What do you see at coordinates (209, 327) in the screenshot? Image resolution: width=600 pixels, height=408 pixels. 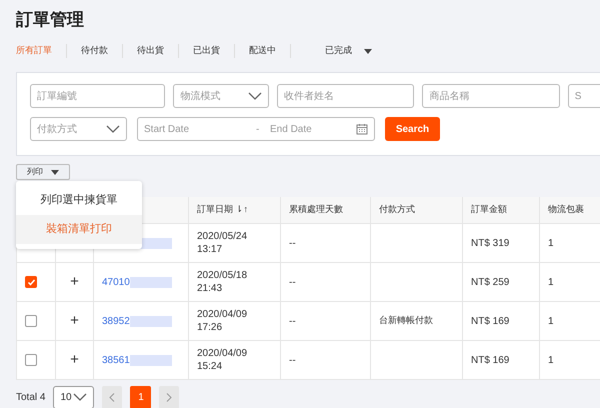 I see `time-text: 17:26` at bounding box center [209, 327].